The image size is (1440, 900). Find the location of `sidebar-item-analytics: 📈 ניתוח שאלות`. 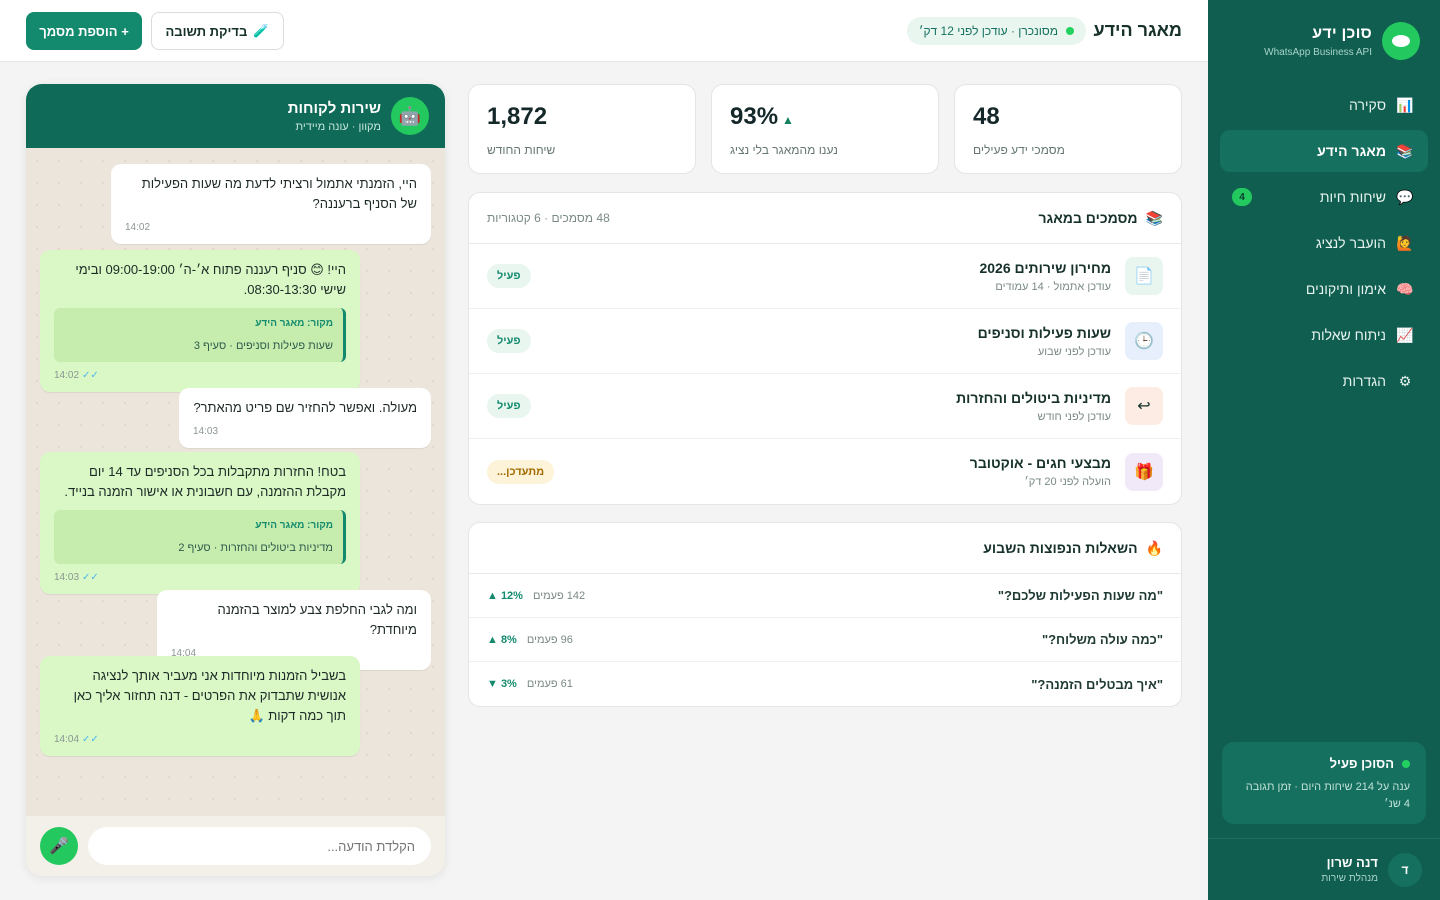

sidebar-item-analytics: 📈 ניתוח שאלות is located at coordinates (1324, 335).